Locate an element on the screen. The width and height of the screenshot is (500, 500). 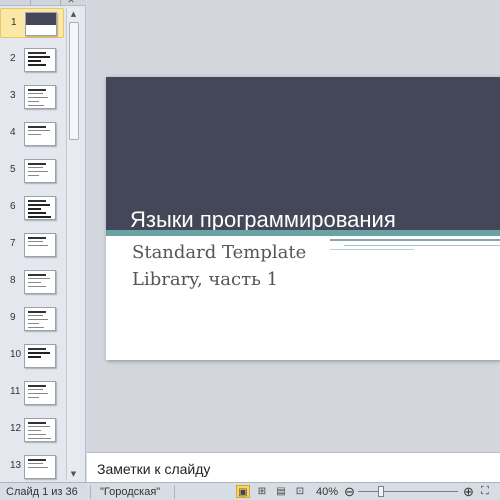
slide-thumbnail: 3 is located at coordinates (32, 97).